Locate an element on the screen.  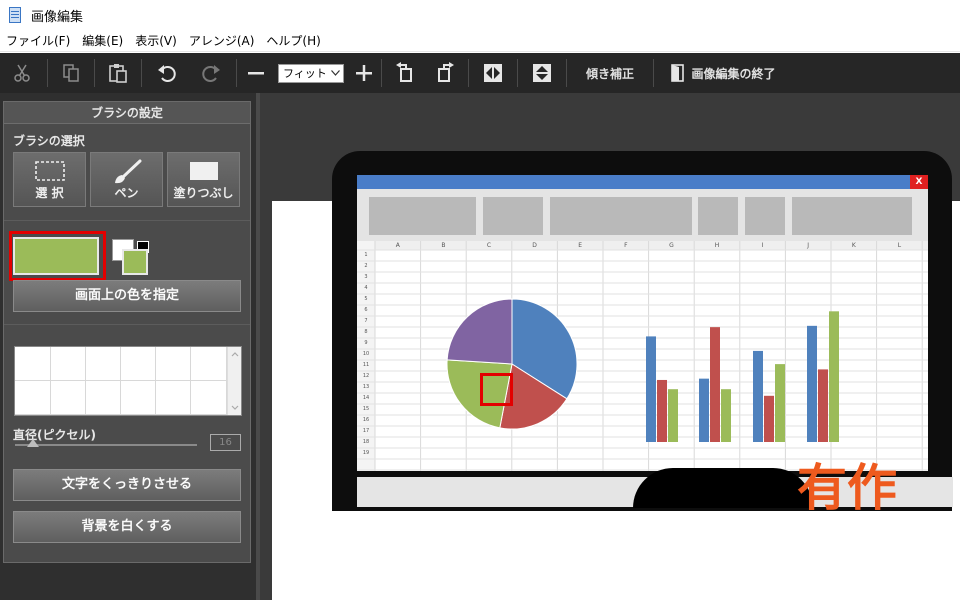
tilt-correction-label: 傾き補正 is located at coordinates (609, 73).